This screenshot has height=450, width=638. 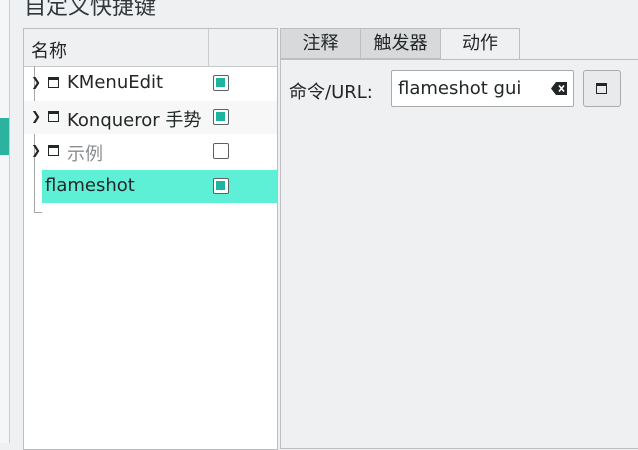 I want to click on tab-bar: 注释 触发器 动作, so click(x=459, y=44).